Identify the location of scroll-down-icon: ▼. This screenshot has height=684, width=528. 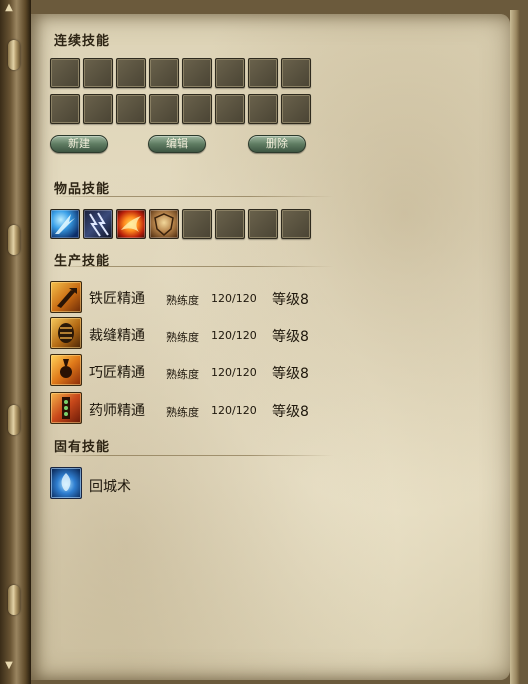
(9, 666).